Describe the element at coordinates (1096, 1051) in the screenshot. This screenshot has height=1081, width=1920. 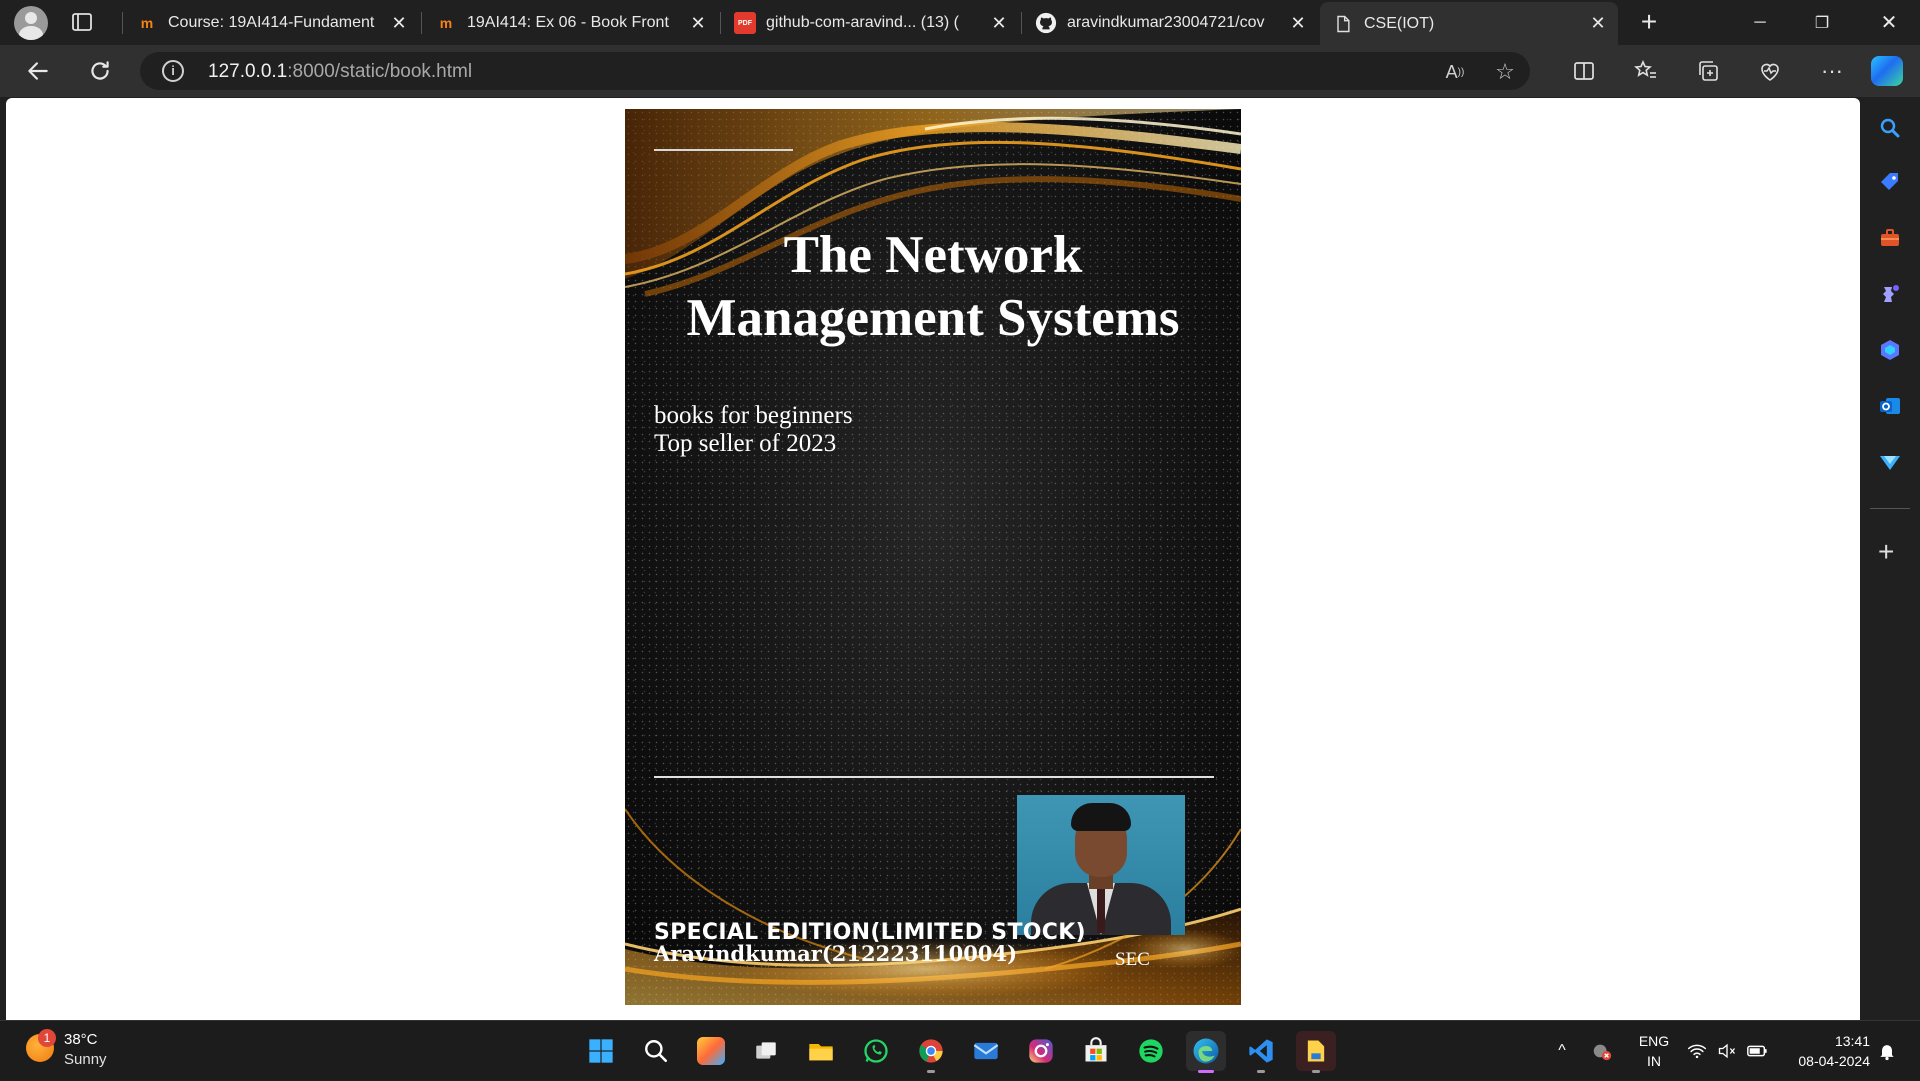
I see `store-app` at that location.